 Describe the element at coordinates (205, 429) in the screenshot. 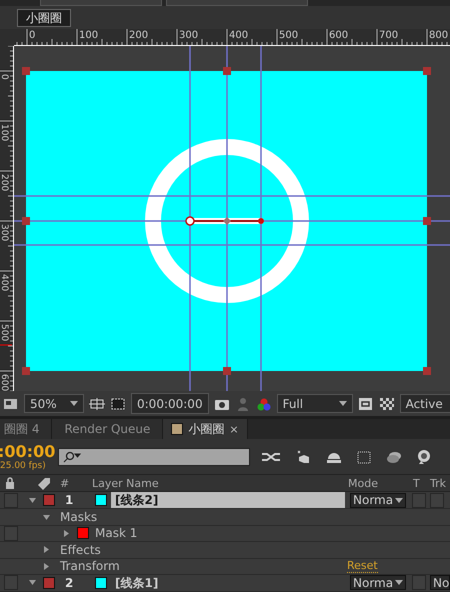

I see `panel-tab: 小圈圈 ×` at that location.